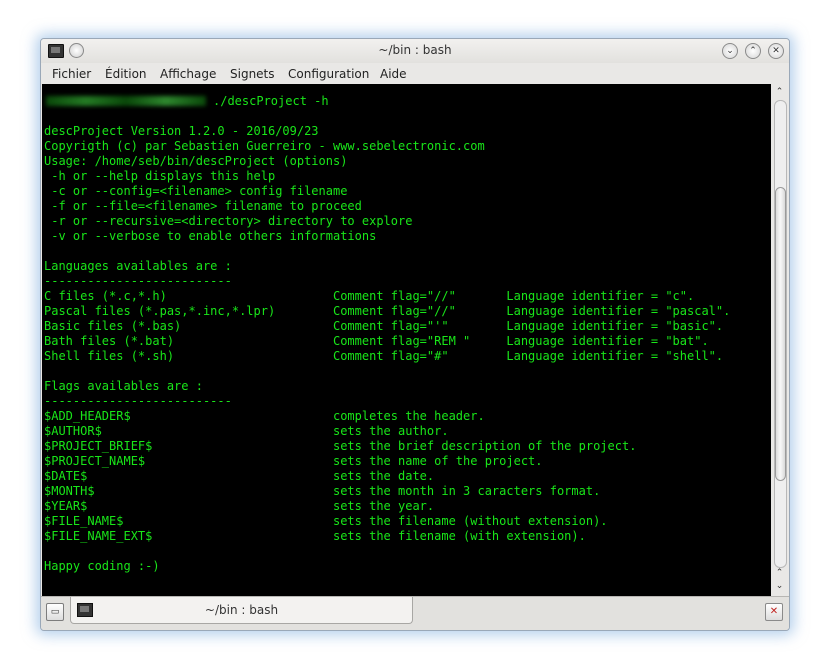 The width and height of the screenshot is (828, 671). I want to click on minimize-icon: ⌄, so click(730, 51).